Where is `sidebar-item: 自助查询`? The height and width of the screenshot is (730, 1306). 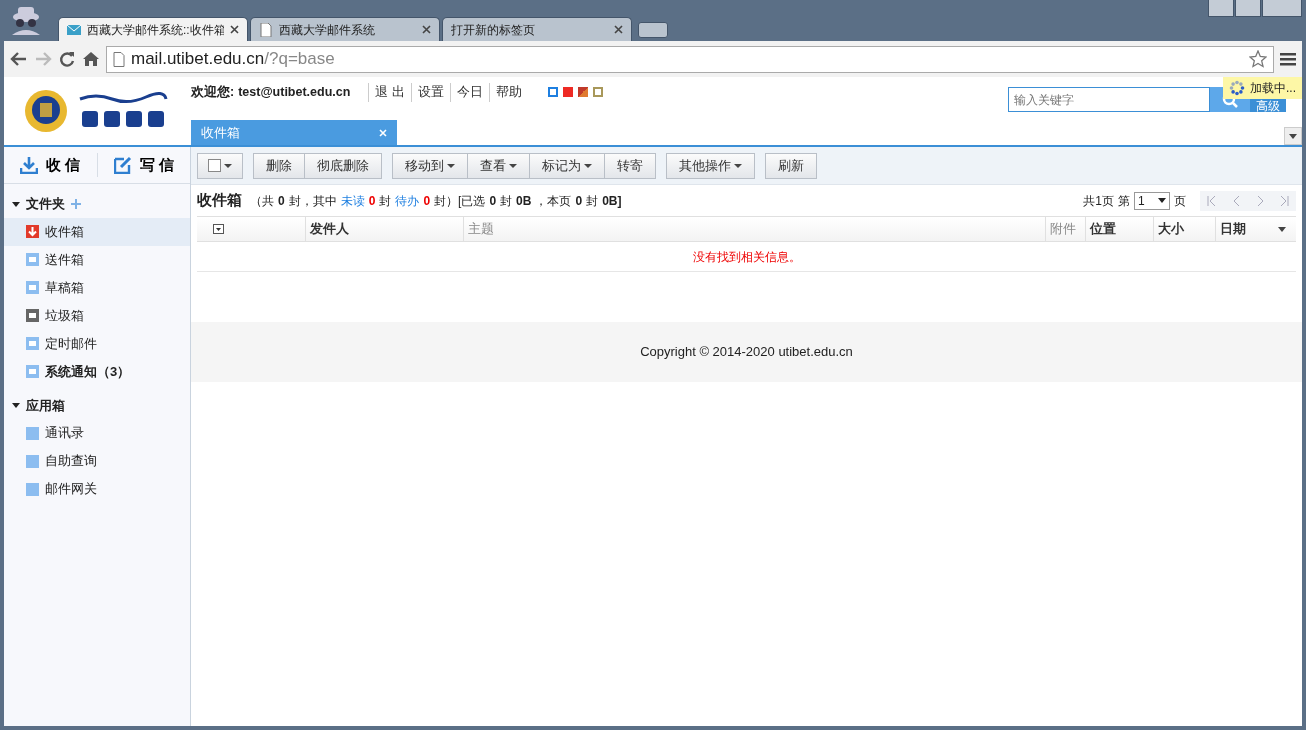
sidebar-item: 自助查询 is located at coordinates (97, 461).